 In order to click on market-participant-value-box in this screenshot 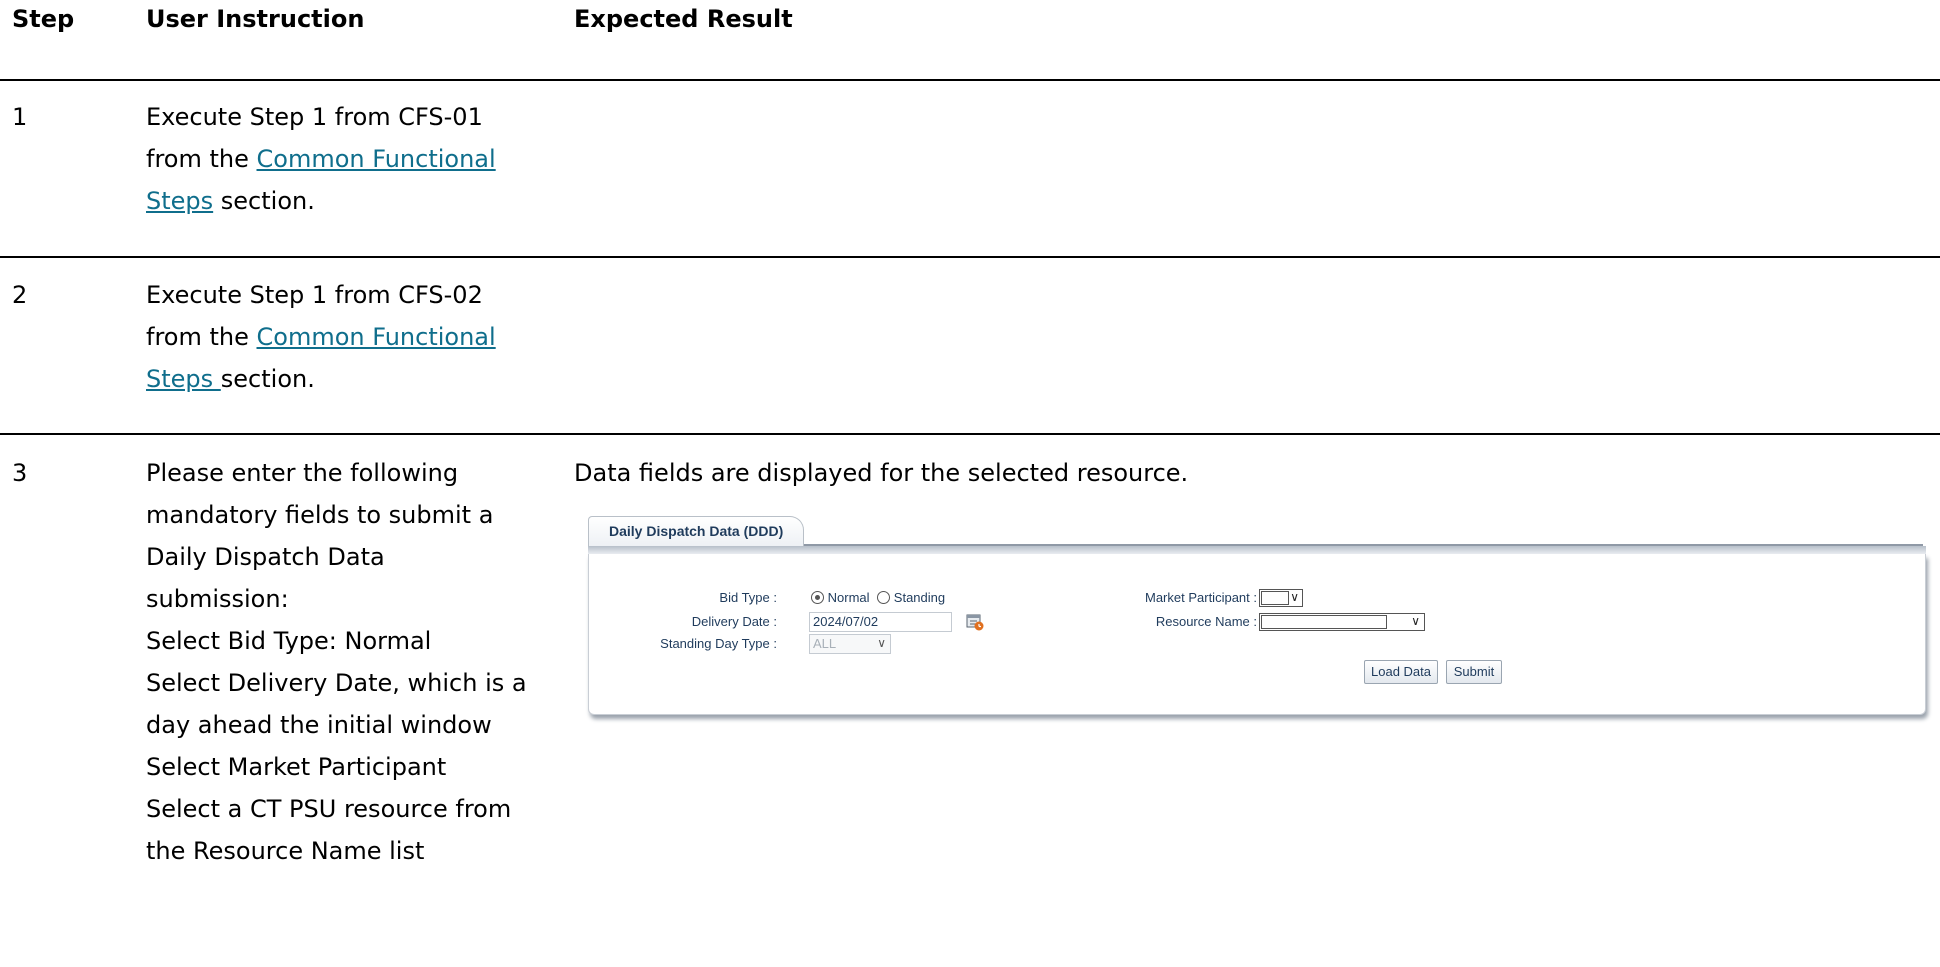, I will do `click(1275, 598)`.